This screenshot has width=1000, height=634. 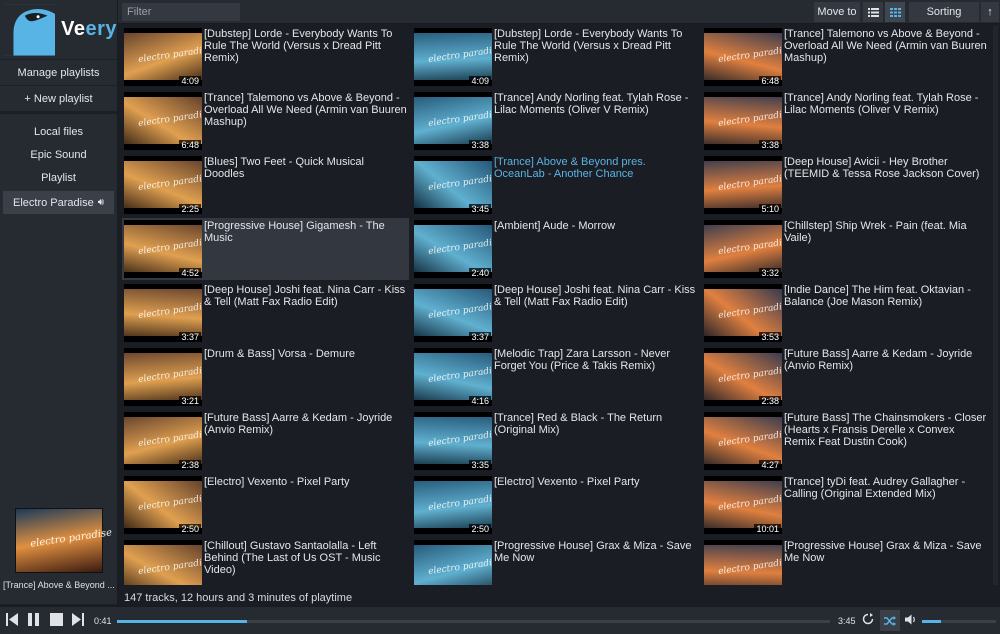 I want to click on volume-slider, so click(x=959, y=621).